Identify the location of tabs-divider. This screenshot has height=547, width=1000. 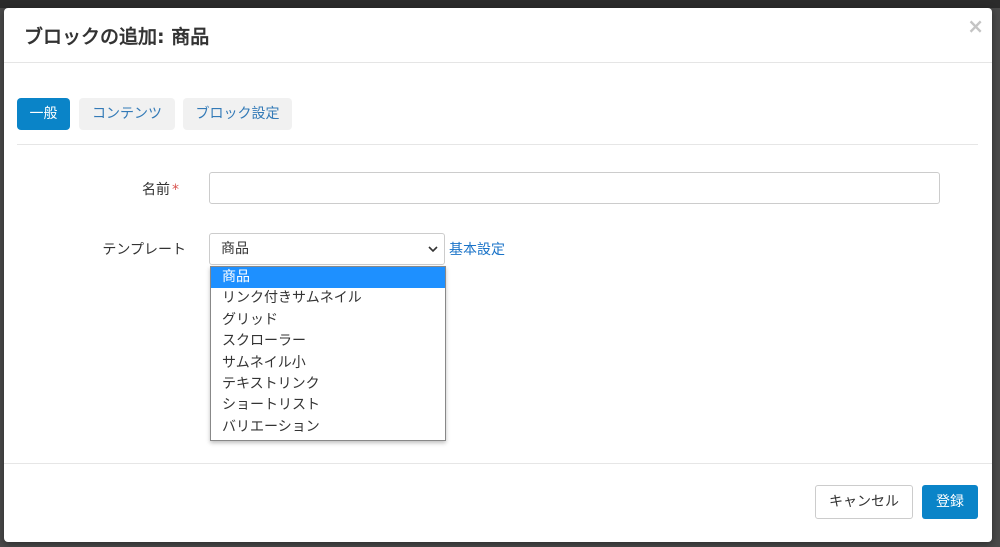
(497, 144).